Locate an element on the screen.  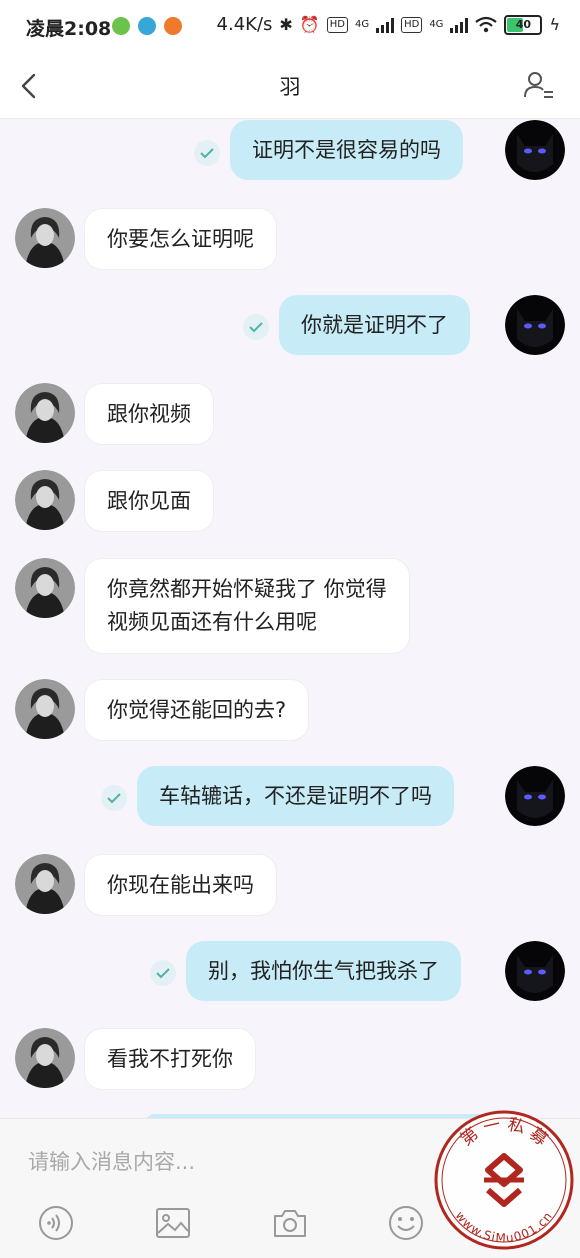
chat-header: 羽 is located at coordinates (290, 87).